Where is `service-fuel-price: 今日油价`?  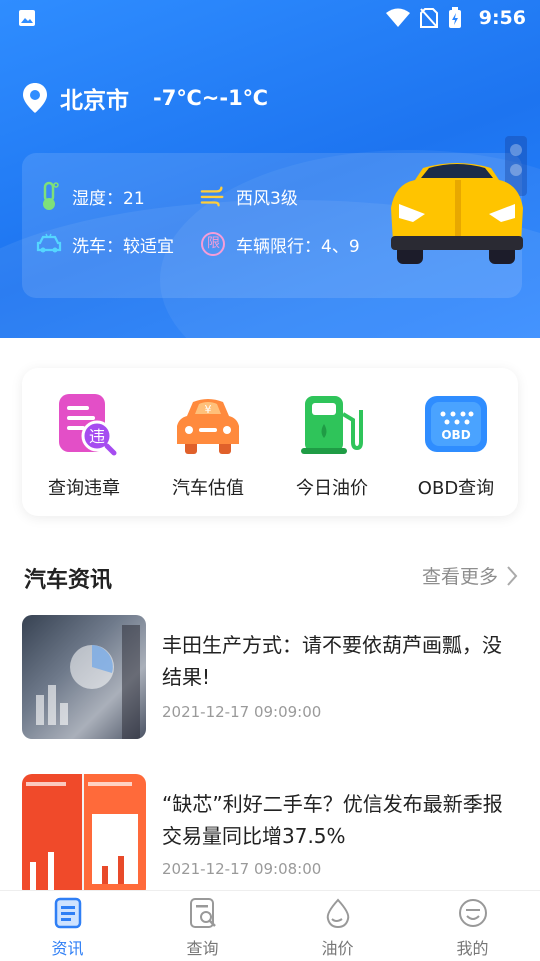 service-fuel-price: 今日油价 is located at coordinates (332, 445).